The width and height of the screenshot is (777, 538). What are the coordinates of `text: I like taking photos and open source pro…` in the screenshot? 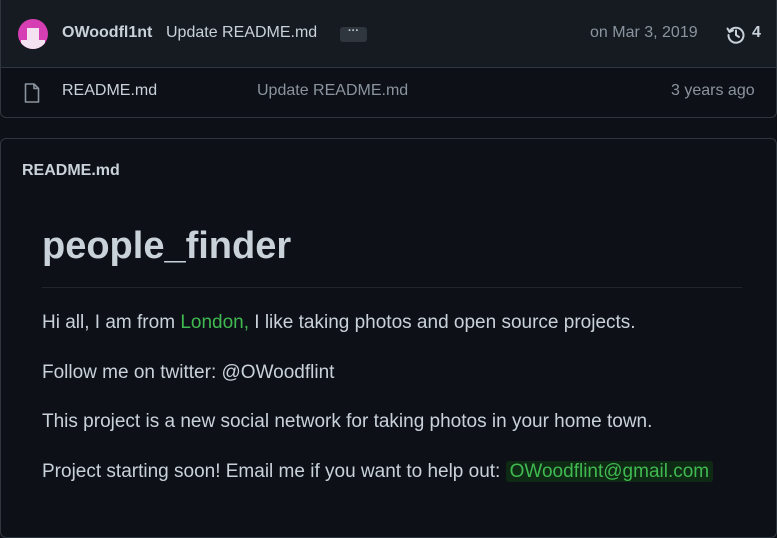 It's located at (442, 322).